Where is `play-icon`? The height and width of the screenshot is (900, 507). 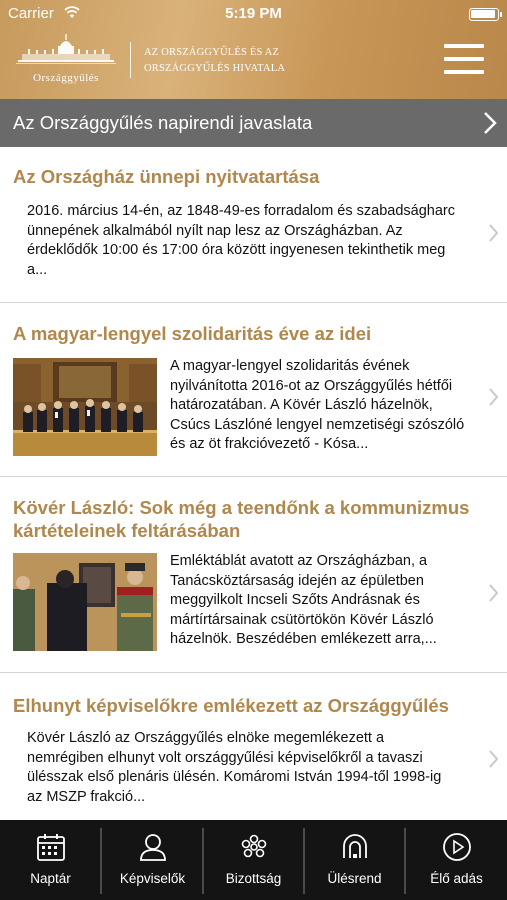 play-icon is located at coordinates (457, 847).